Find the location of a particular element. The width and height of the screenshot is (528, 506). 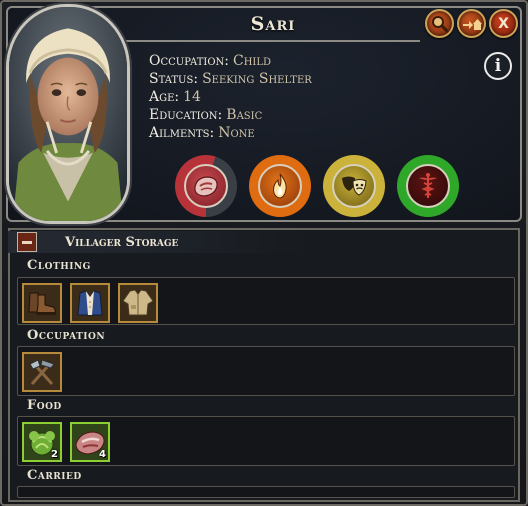

meat-icon is located at coordinates (206, 186).